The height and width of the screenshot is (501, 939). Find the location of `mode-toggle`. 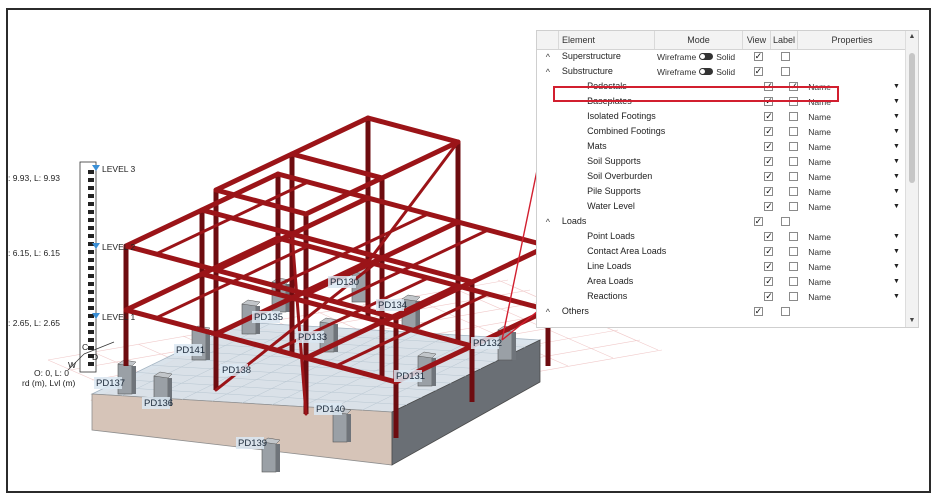

mode-toggle is located at coordinates (715, 266).